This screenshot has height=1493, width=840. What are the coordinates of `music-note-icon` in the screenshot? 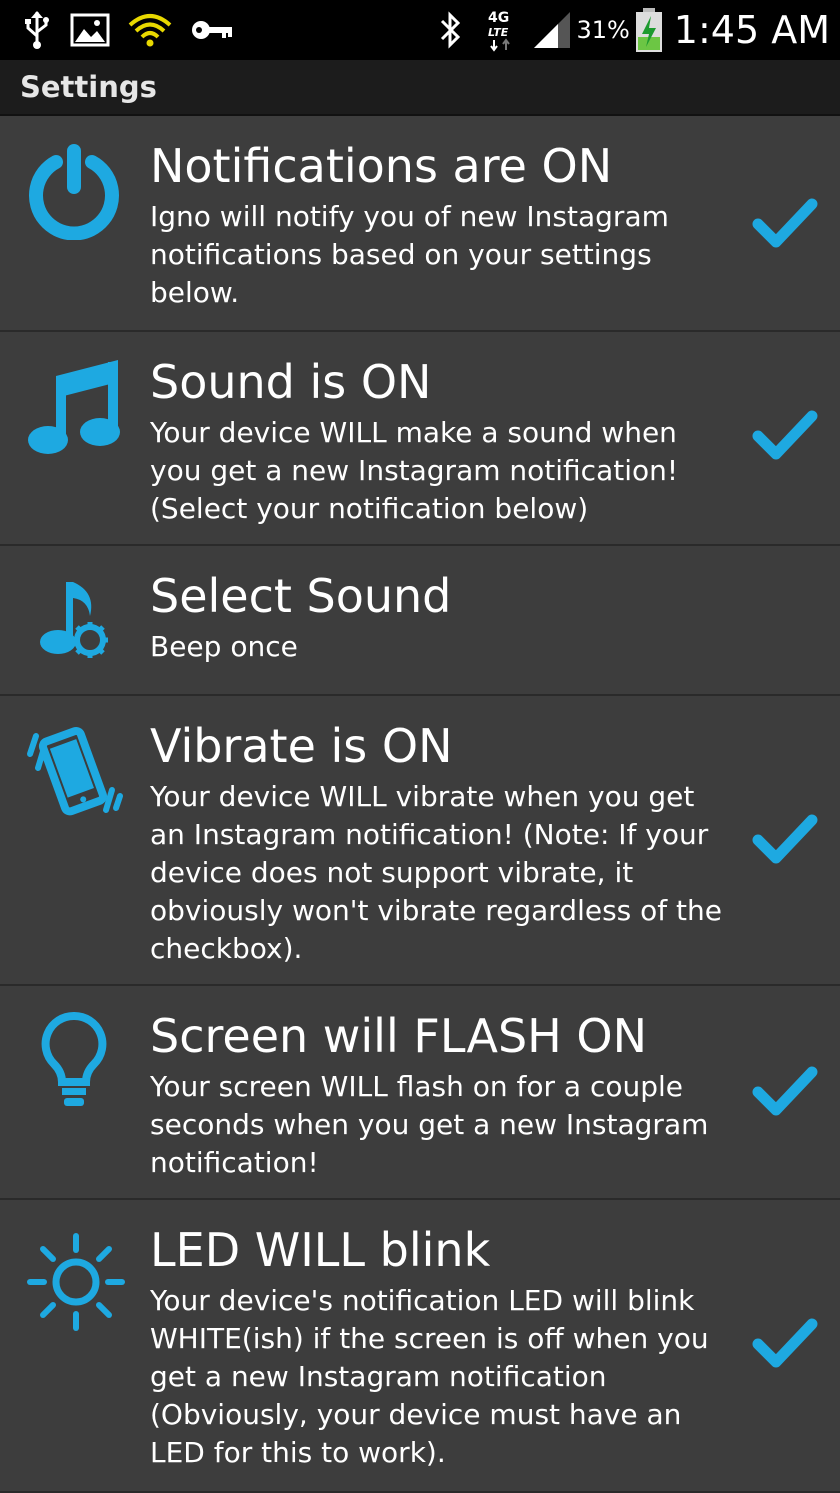 It's located at (74, 408).